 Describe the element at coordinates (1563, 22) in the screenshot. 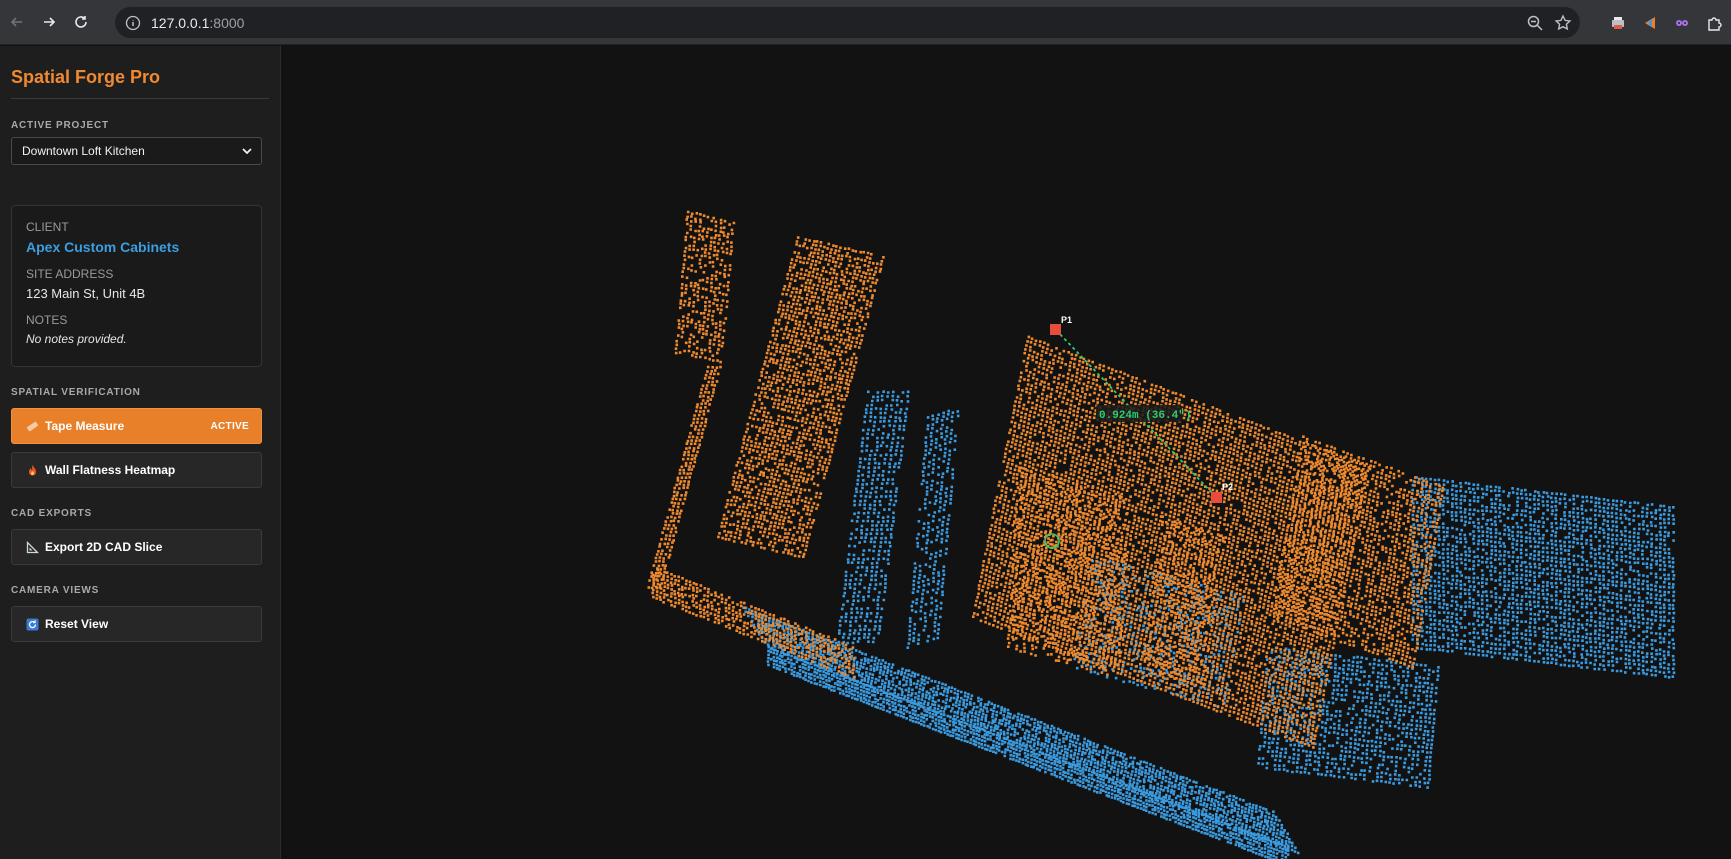

I see `bookmark-star-icon` at that location.